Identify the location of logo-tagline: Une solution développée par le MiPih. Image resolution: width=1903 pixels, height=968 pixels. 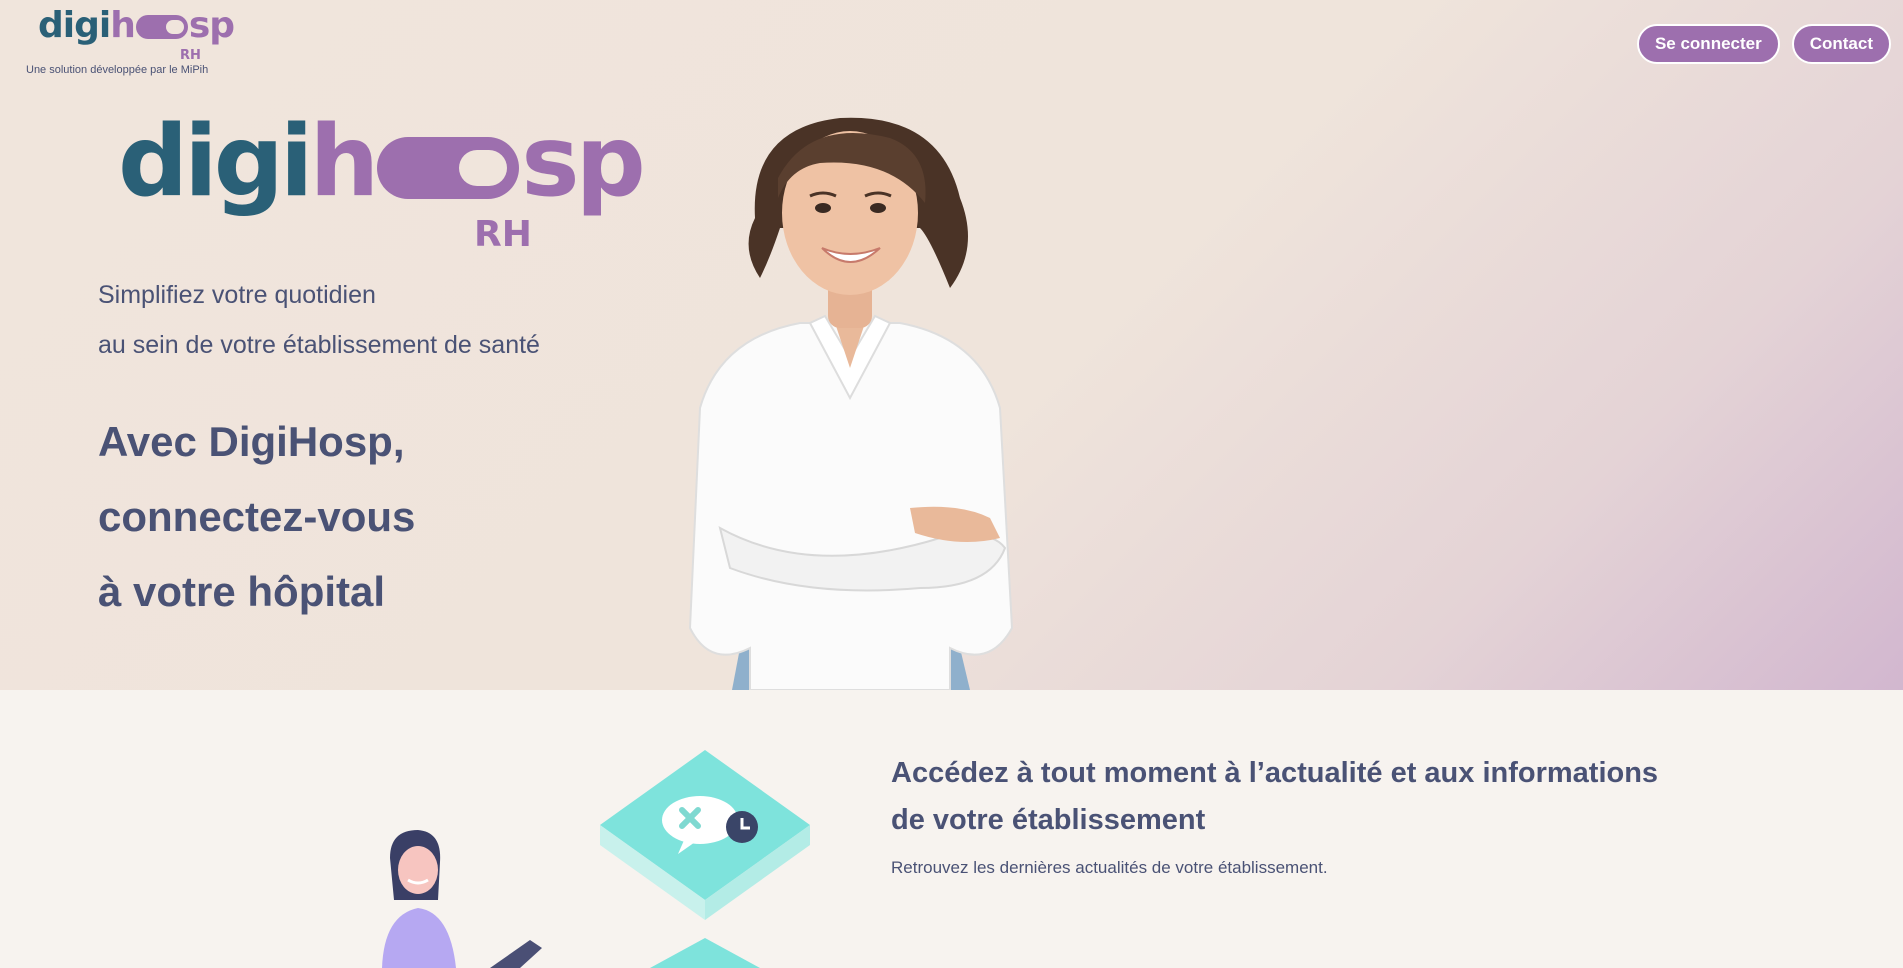
(117, 70).